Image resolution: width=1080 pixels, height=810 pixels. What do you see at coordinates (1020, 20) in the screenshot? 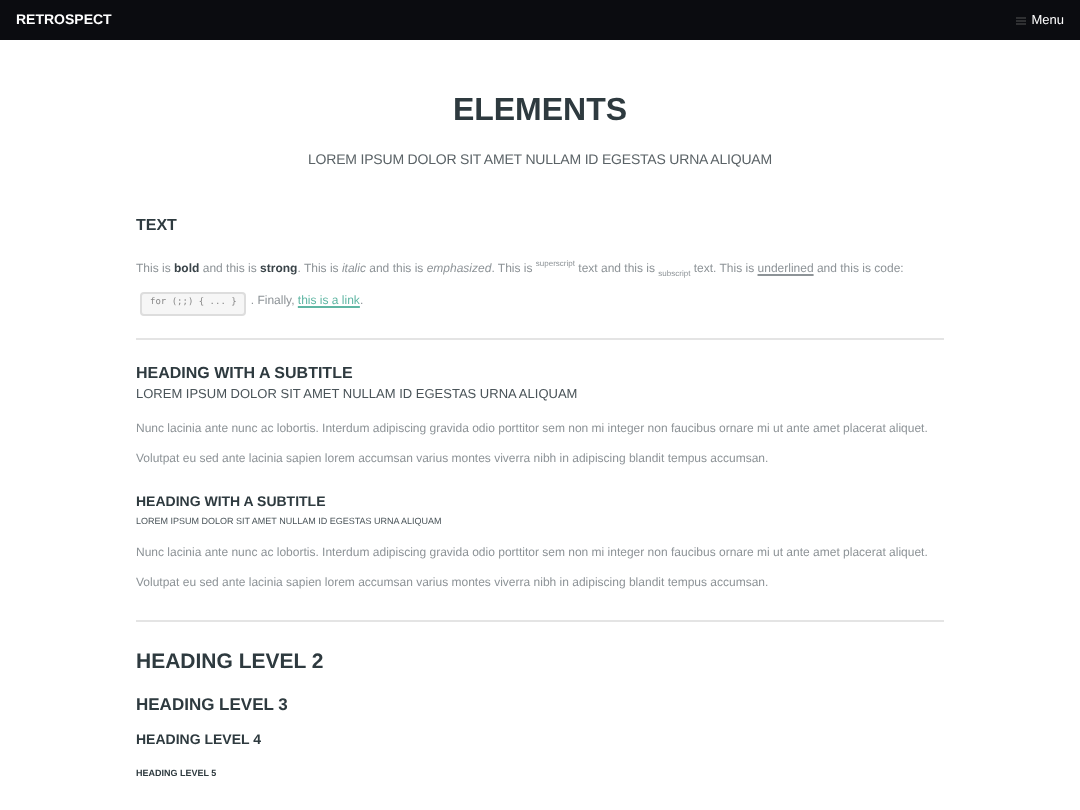
I see `menu-icon` at bounding box center [1020, 20].